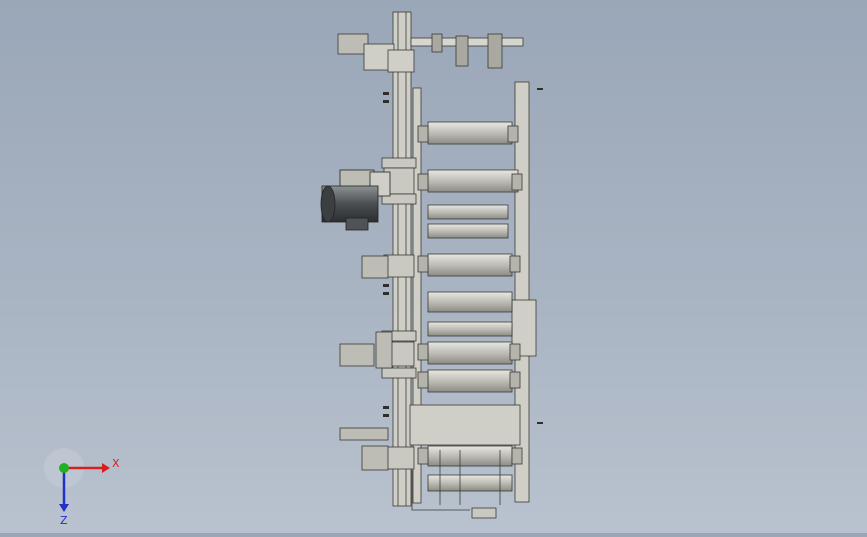  Describe the element at coordinates (64, 468) in the screenshot. I see `y-axis-dot` at that location.